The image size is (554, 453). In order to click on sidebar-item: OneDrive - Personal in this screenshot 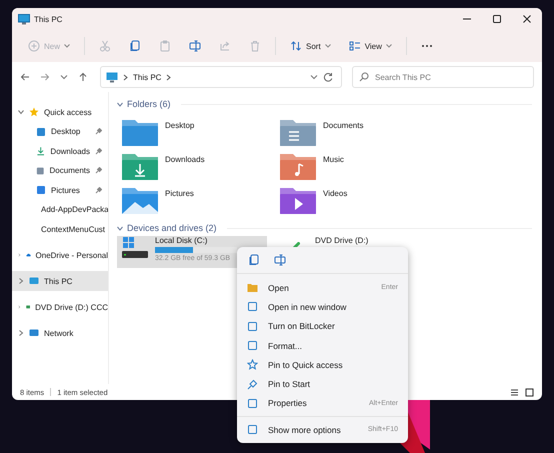, I will do `click(60, 255)`.